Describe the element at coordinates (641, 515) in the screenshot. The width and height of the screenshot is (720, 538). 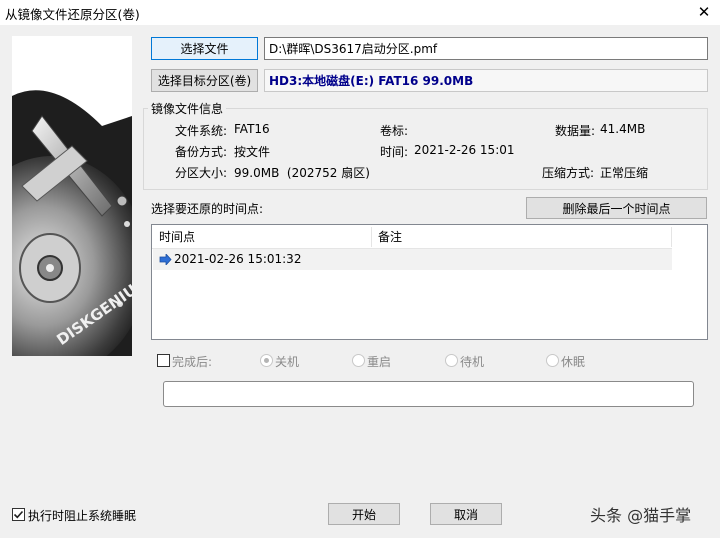
I see `watermark: 头条 @猫手掌` at that location.